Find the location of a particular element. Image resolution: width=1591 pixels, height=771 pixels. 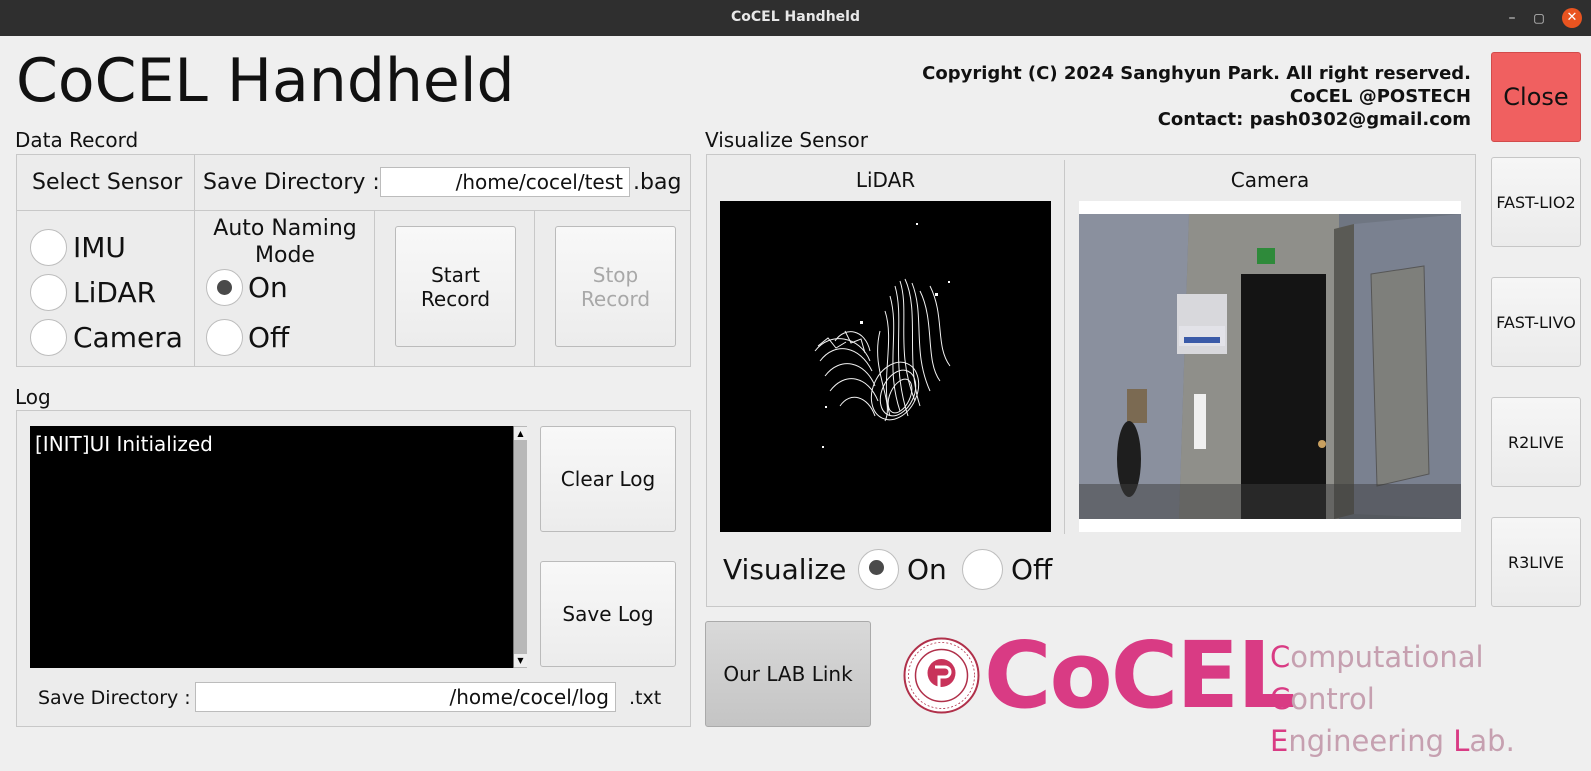

log-textarea: [INIT]UI Initialized ▲ ▼ is located at coordinates (278, 547).